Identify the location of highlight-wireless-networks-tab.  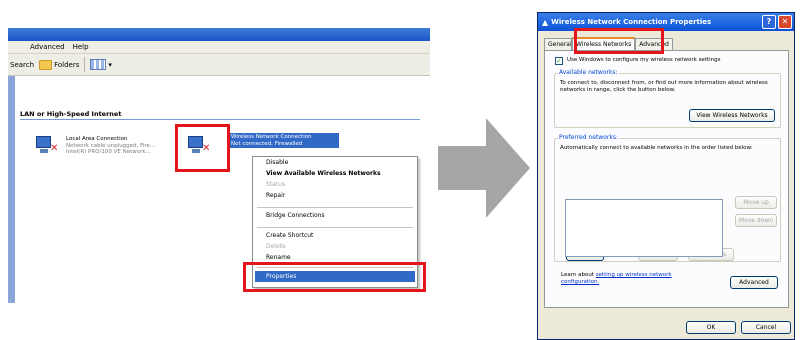
(619, 41).